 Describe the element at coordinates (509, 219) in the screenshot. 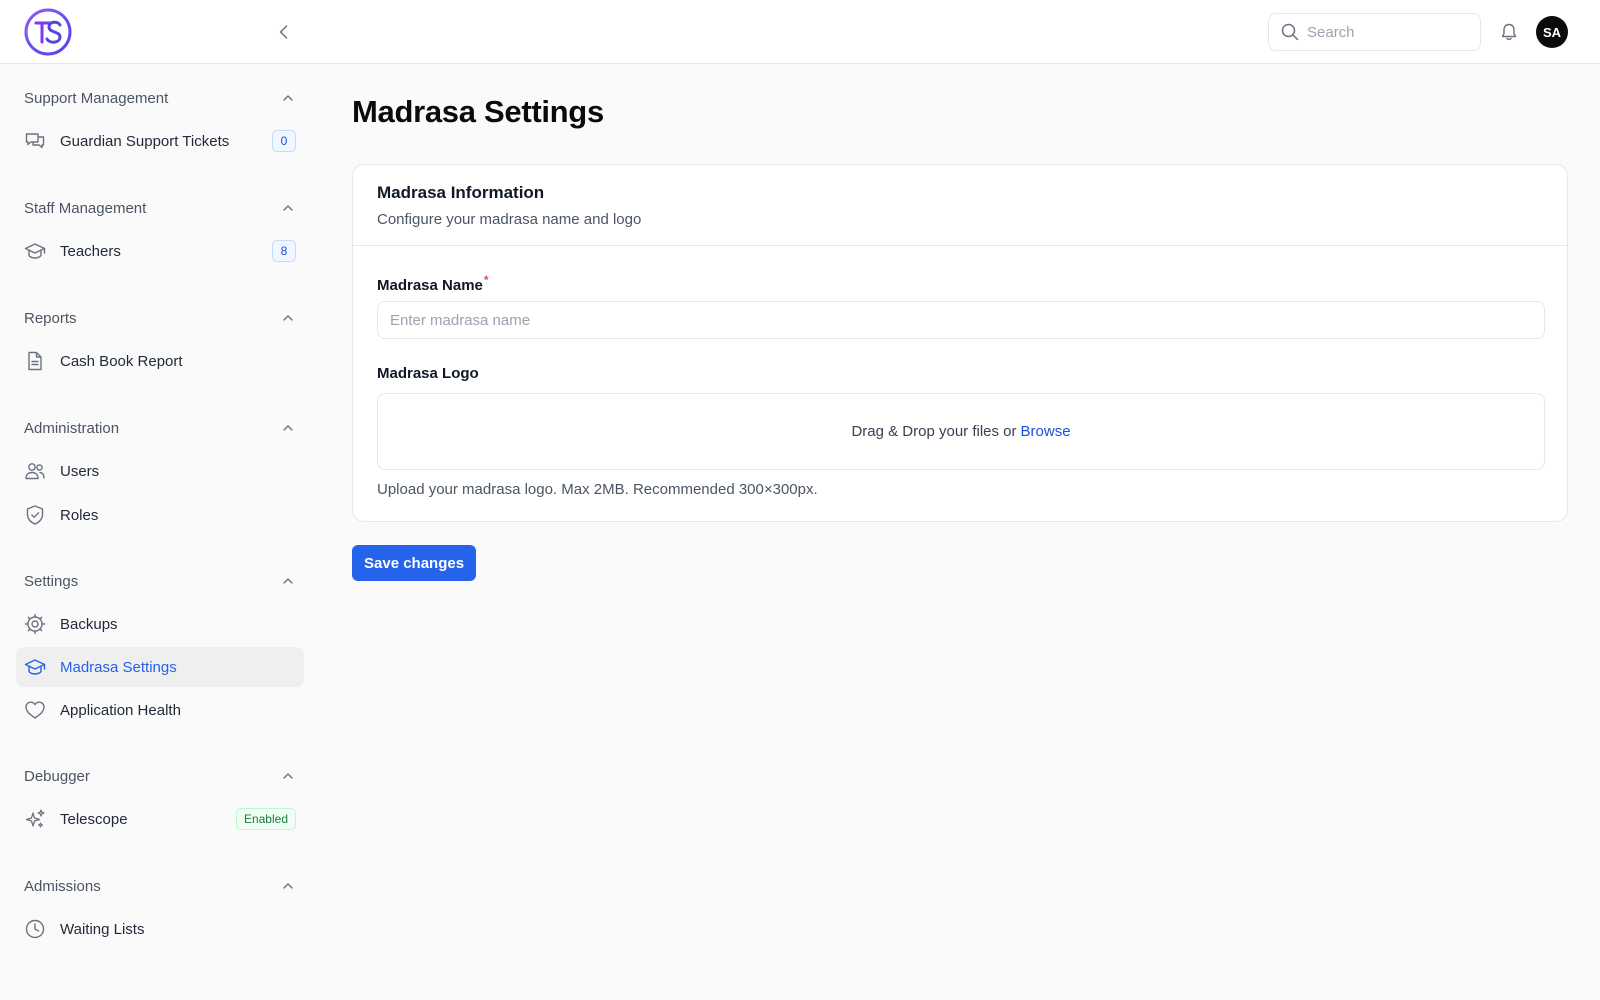

I see `card-subtitle: Configure your madrasa name and logo` at that location.